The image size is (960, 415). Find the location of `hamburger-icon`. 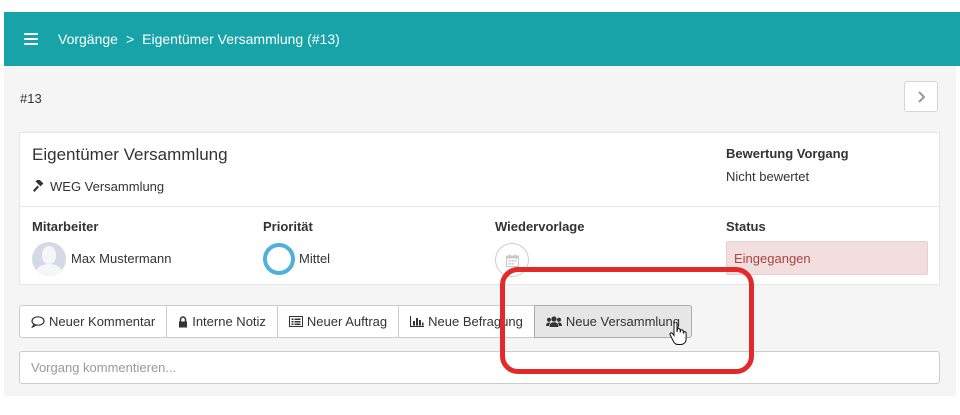

hamburger-icon is located at coordinates (31, 39).